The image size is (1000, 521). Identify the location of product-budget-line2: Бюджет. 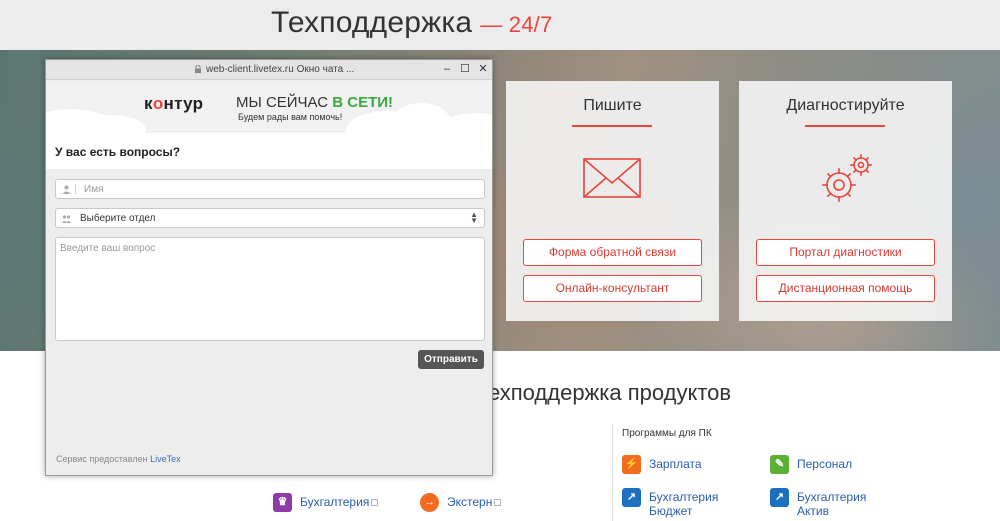
(671, 511).